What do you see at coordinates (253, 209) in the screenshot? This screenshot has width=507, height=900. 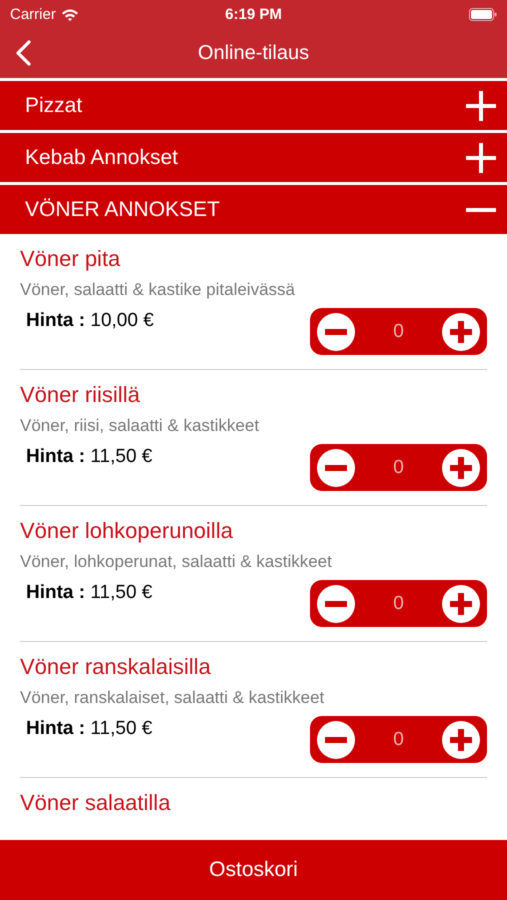 I see `category-header: VÖNER ANNOKSET` at bounding box center [253, 209].